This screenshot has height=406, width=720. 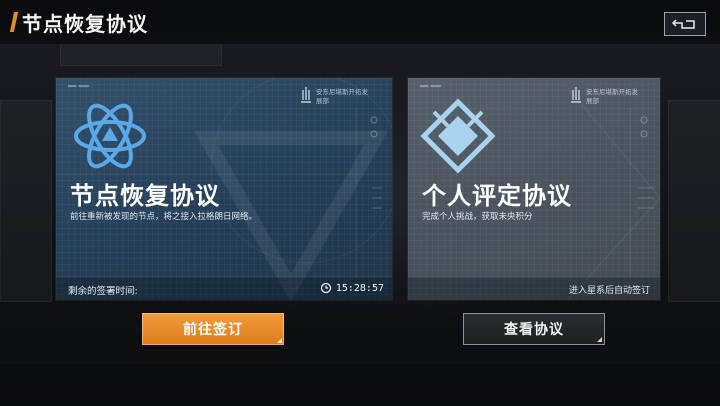 I want to click on card-title: 个人评定协议, so click(x=497, y=196).